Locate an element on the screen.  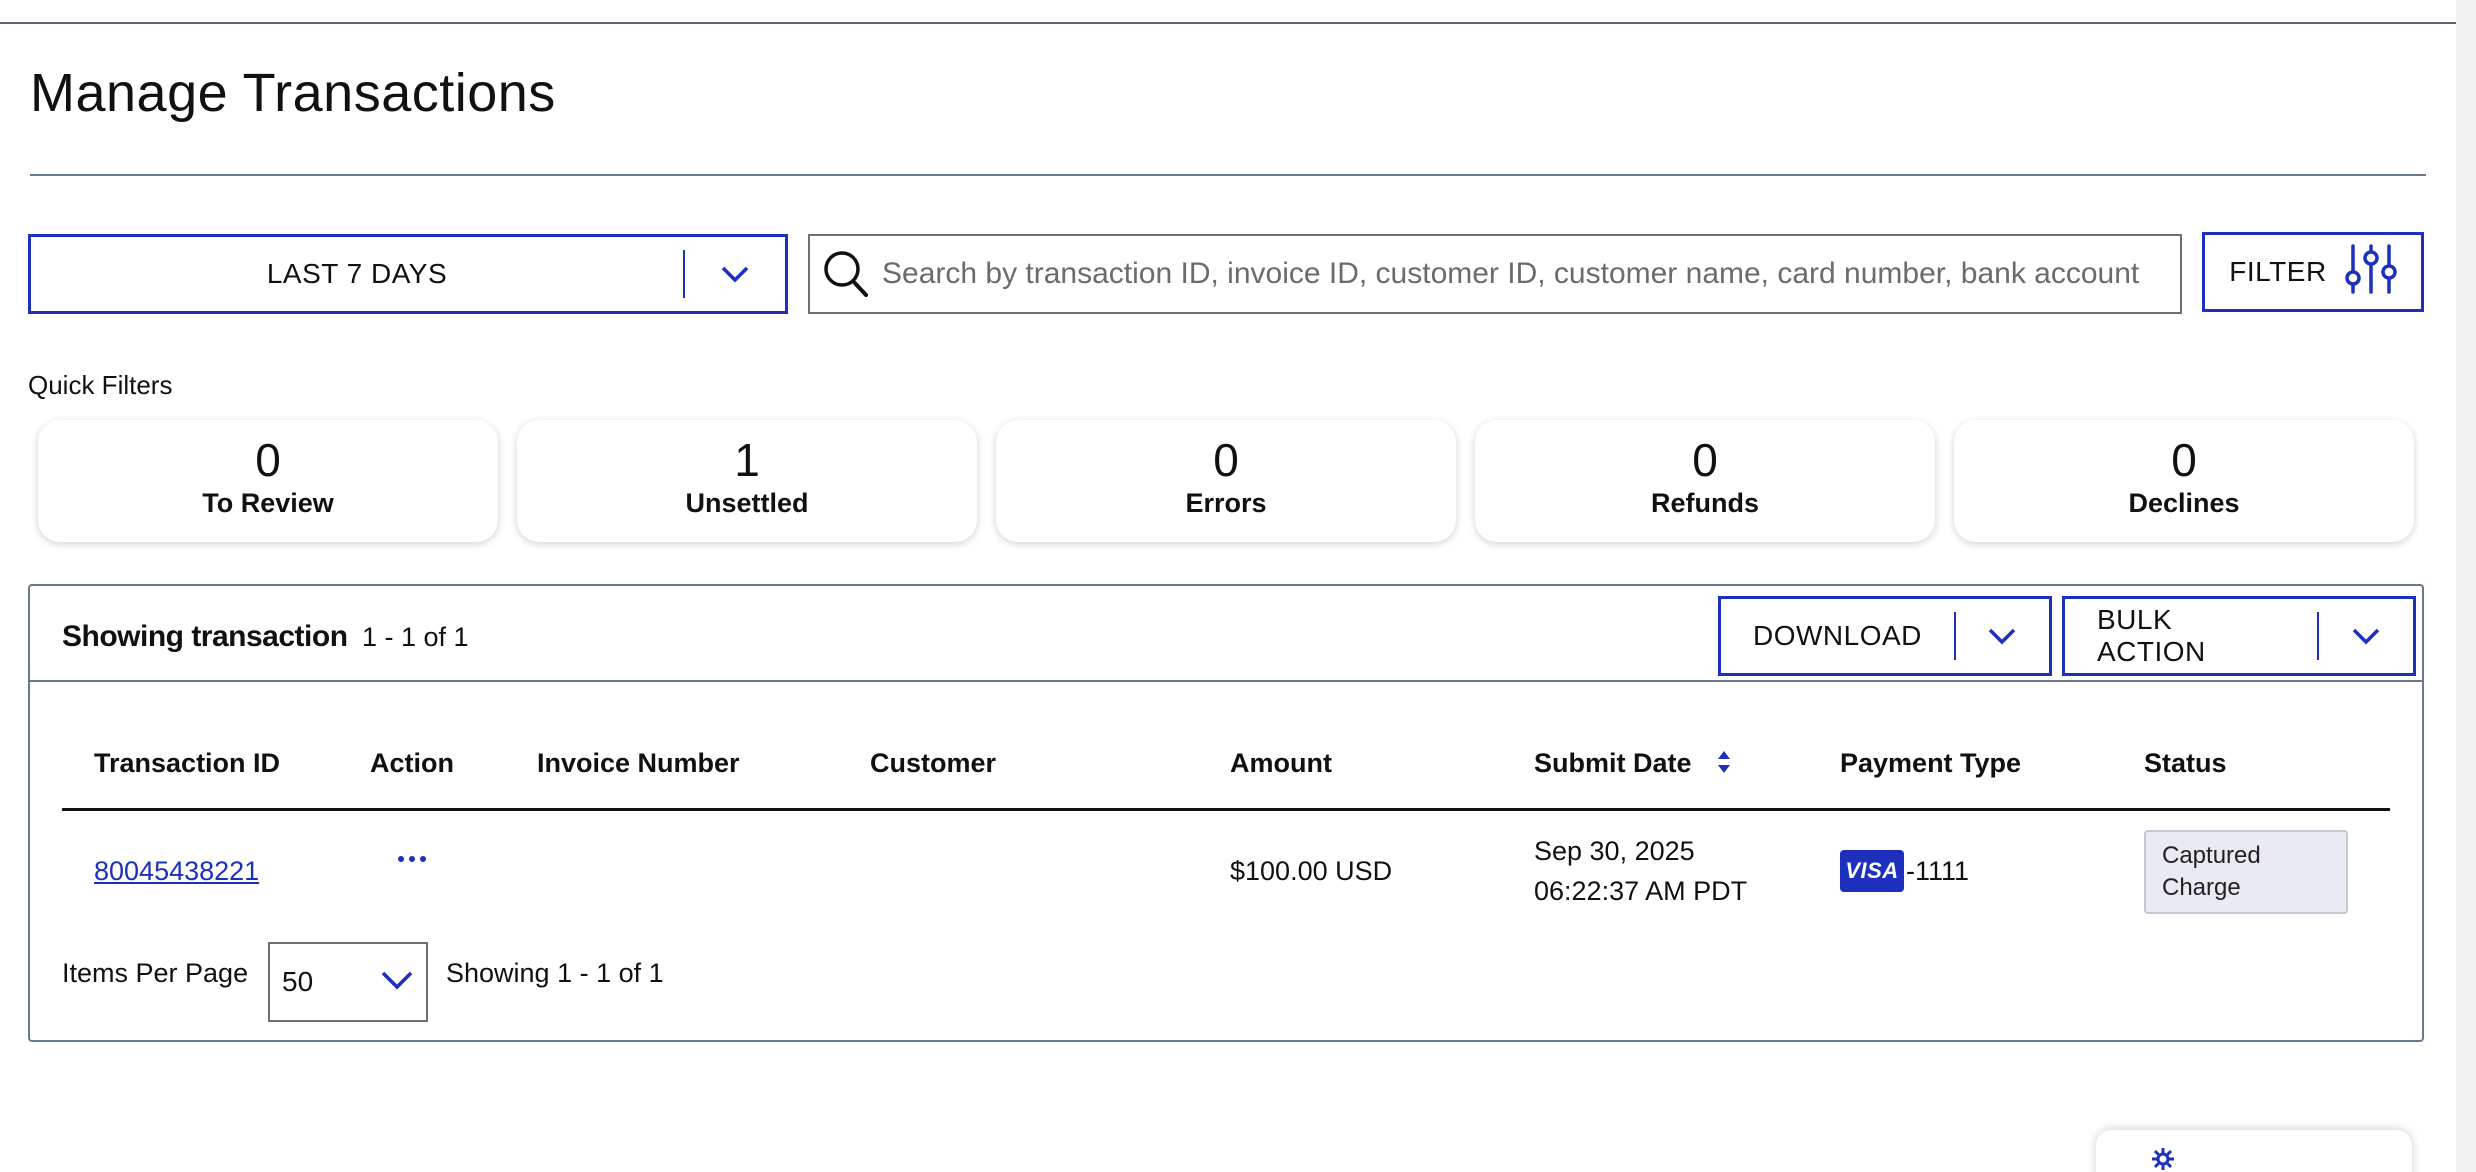
table-header-rule is located at coordinates (1226, 809).